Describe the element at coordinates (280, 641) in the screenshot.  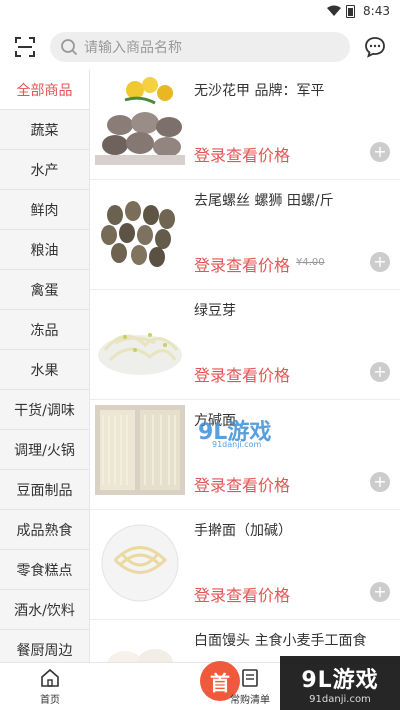
I see `product-name: 白面馒头 主食小麦手工面食` at that location.